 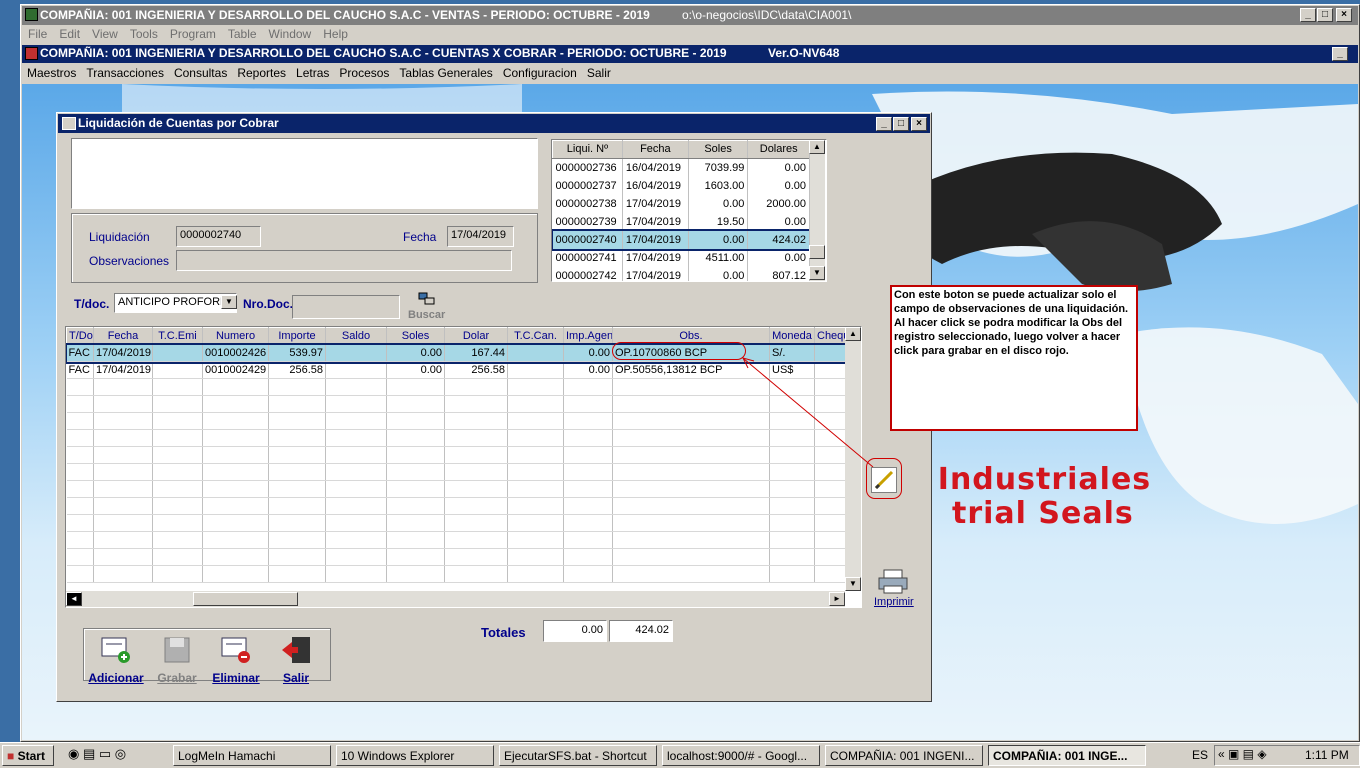 I want to click on outer-path: o:\o-negocios\IDC\data\CIA001\, so click(x=767, y=15).